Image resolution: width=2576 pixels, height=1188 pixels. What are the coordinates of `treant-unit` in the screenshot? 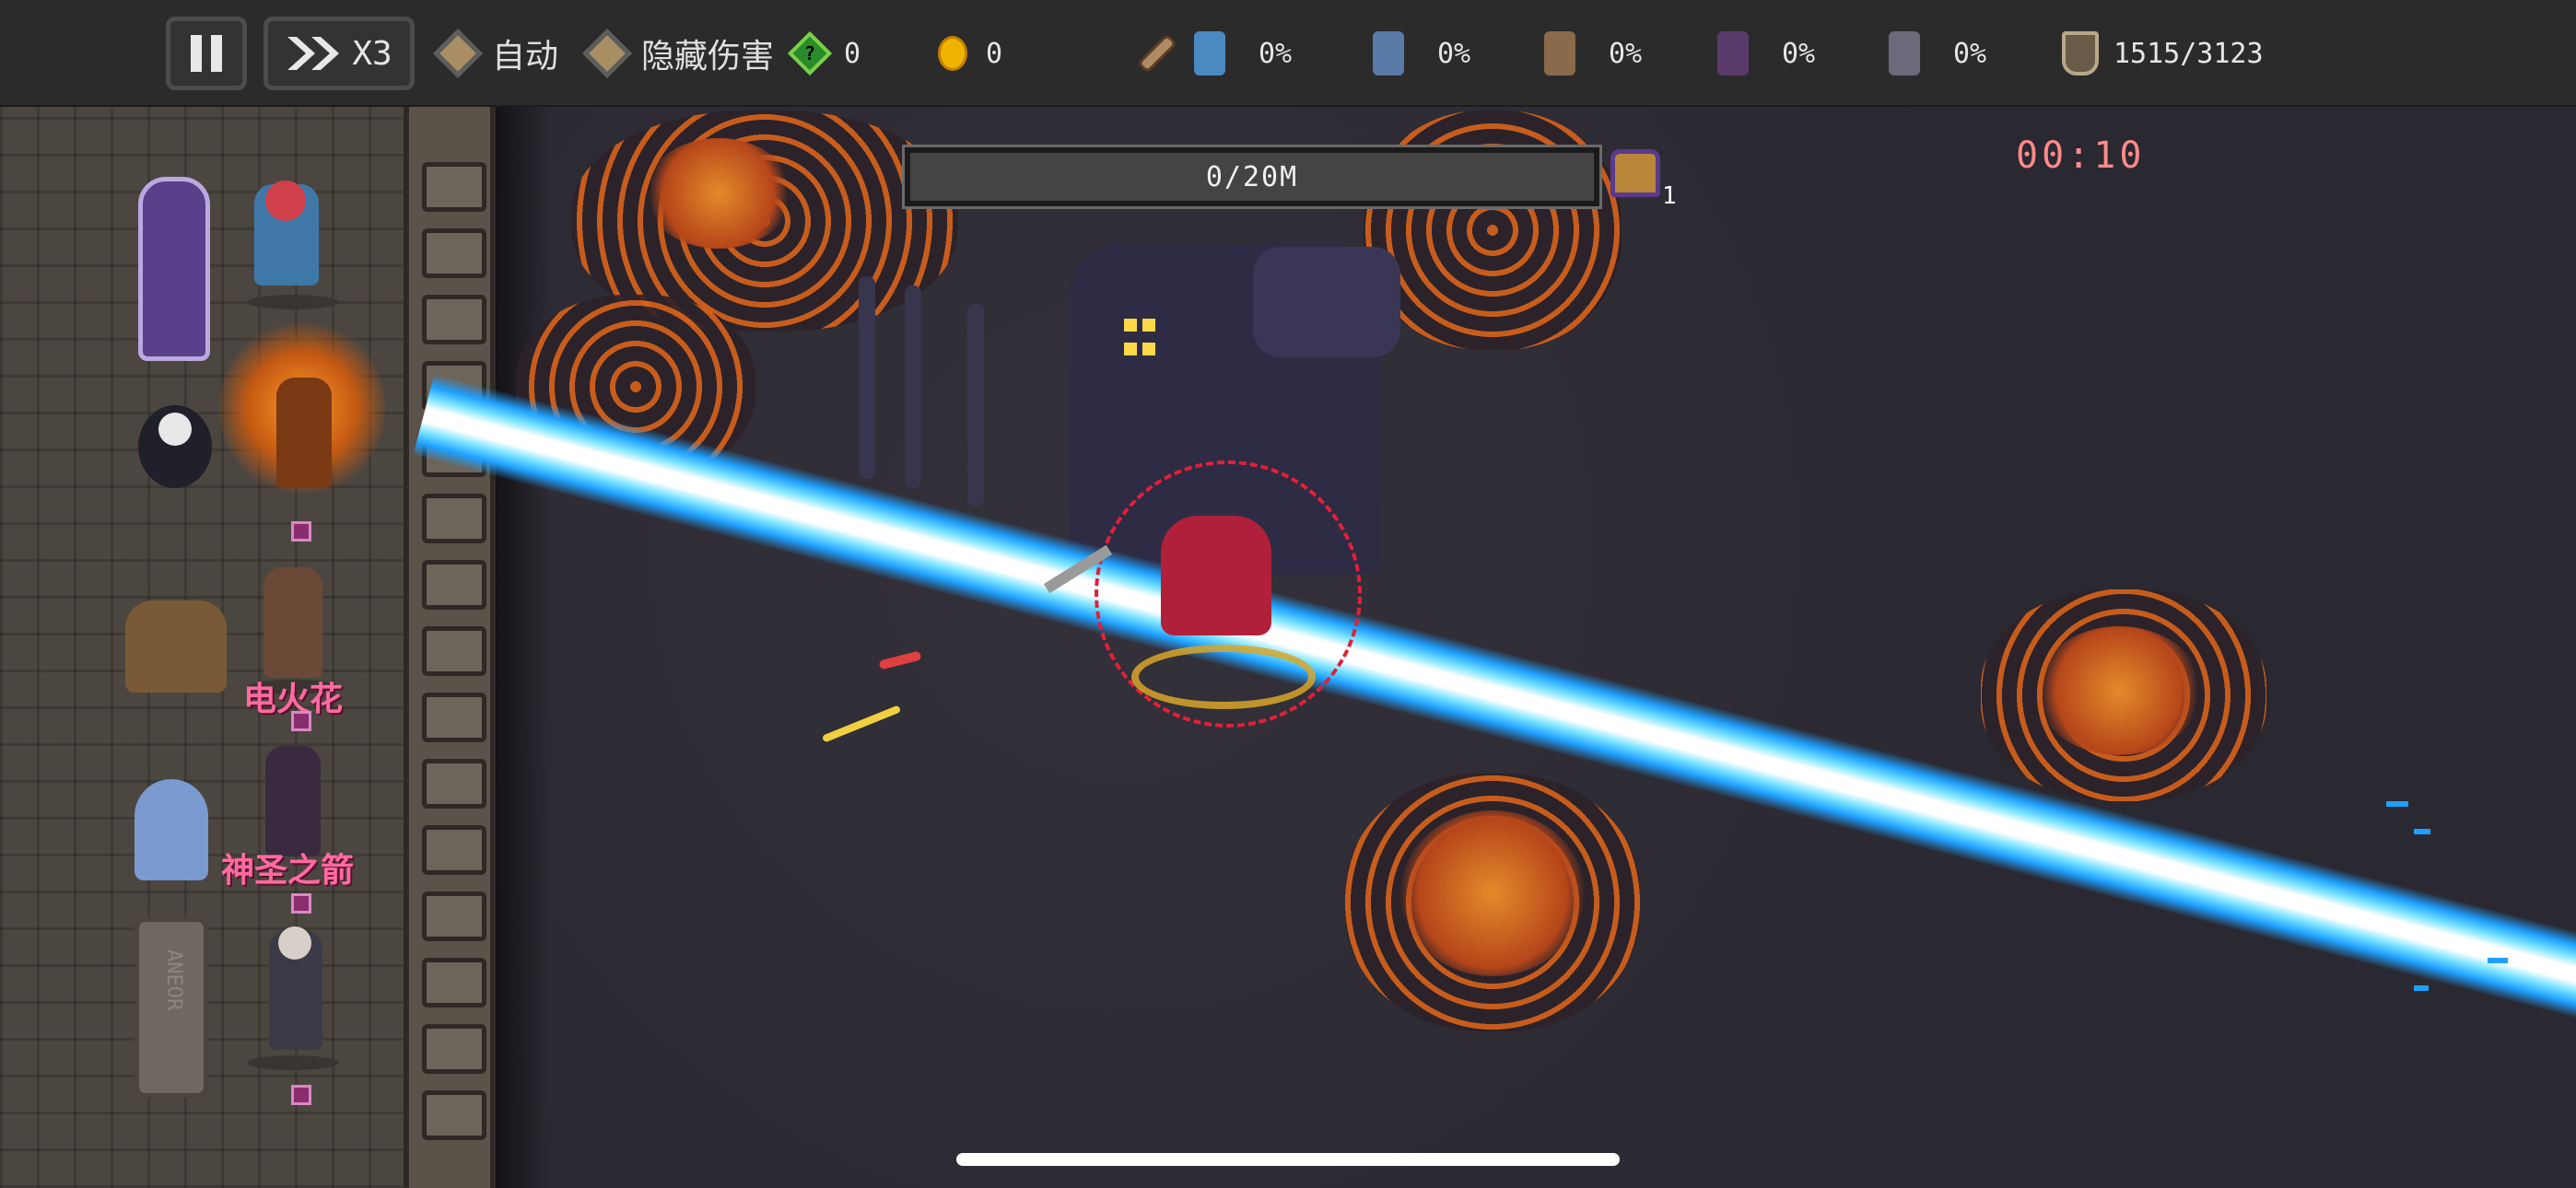 It's located at (176, 646).